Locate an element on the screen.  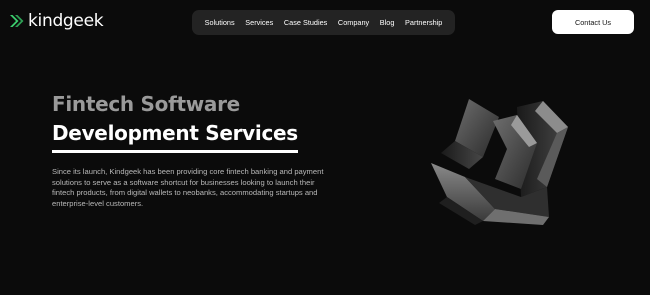
hero-title: Fintech Software Development Services is located at coordinates (175, 121).